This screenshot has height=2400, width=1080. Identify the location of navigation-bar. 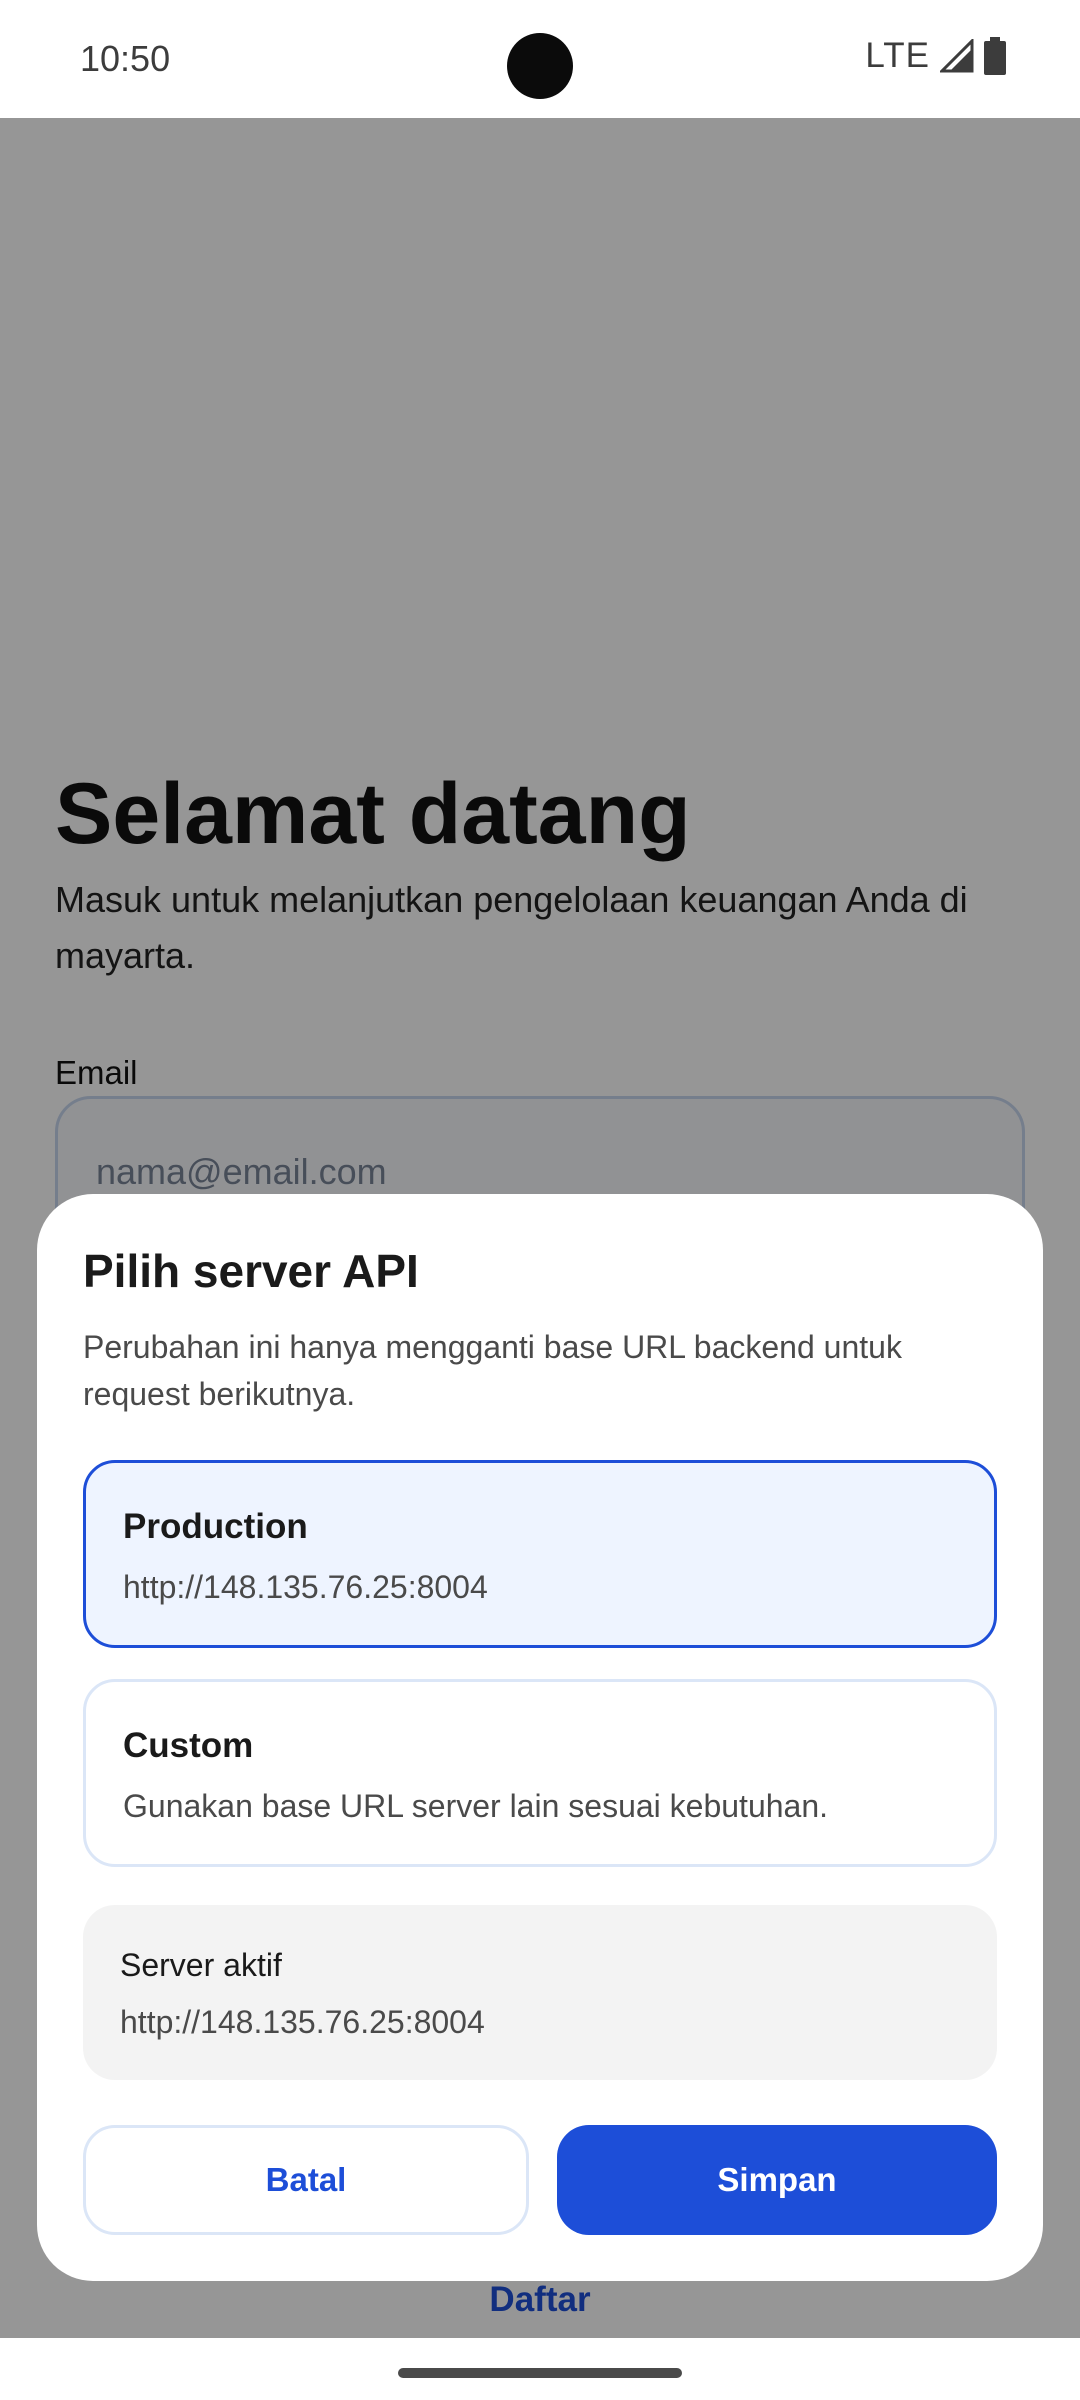
(540, 2369).